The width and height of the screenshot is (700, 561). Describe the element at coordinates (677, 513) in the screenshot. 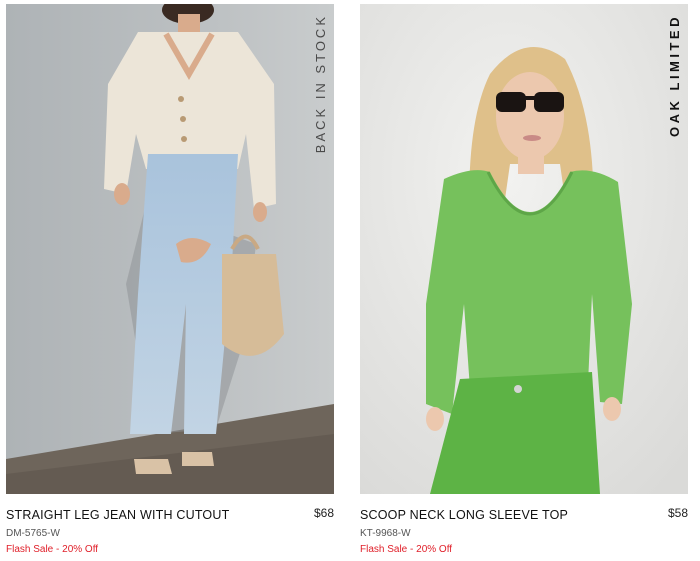

I see `product-price: $58` at that location.